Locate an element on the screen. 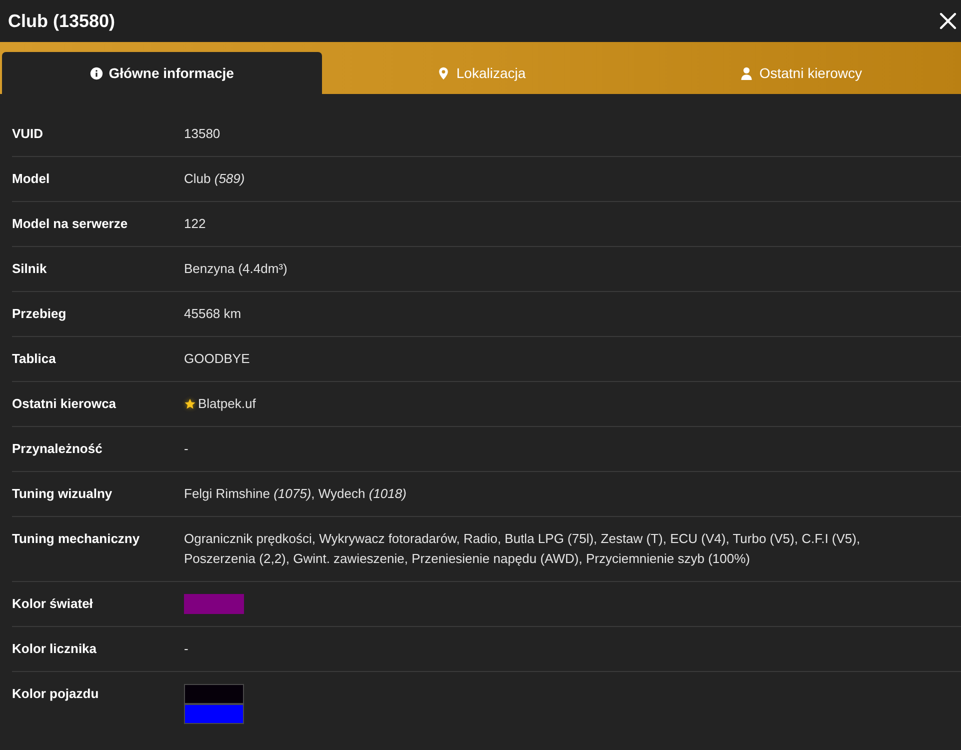 The width and height of the screenshot is (961, 750). row-label: Tuning wizualny is located at coordinates (63, 494).